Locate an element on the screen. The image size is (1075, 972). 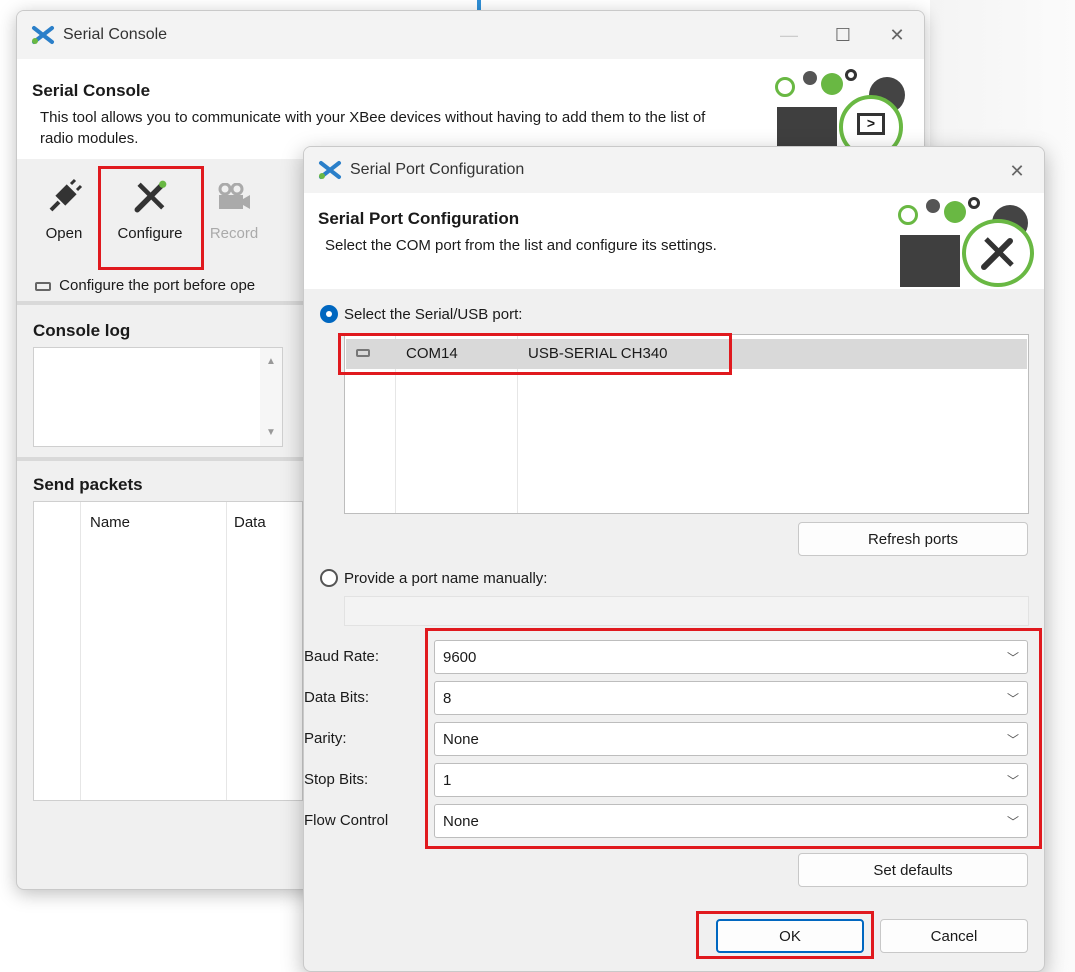
maximize-icon: ☐ is located at coordinates (843, 35).